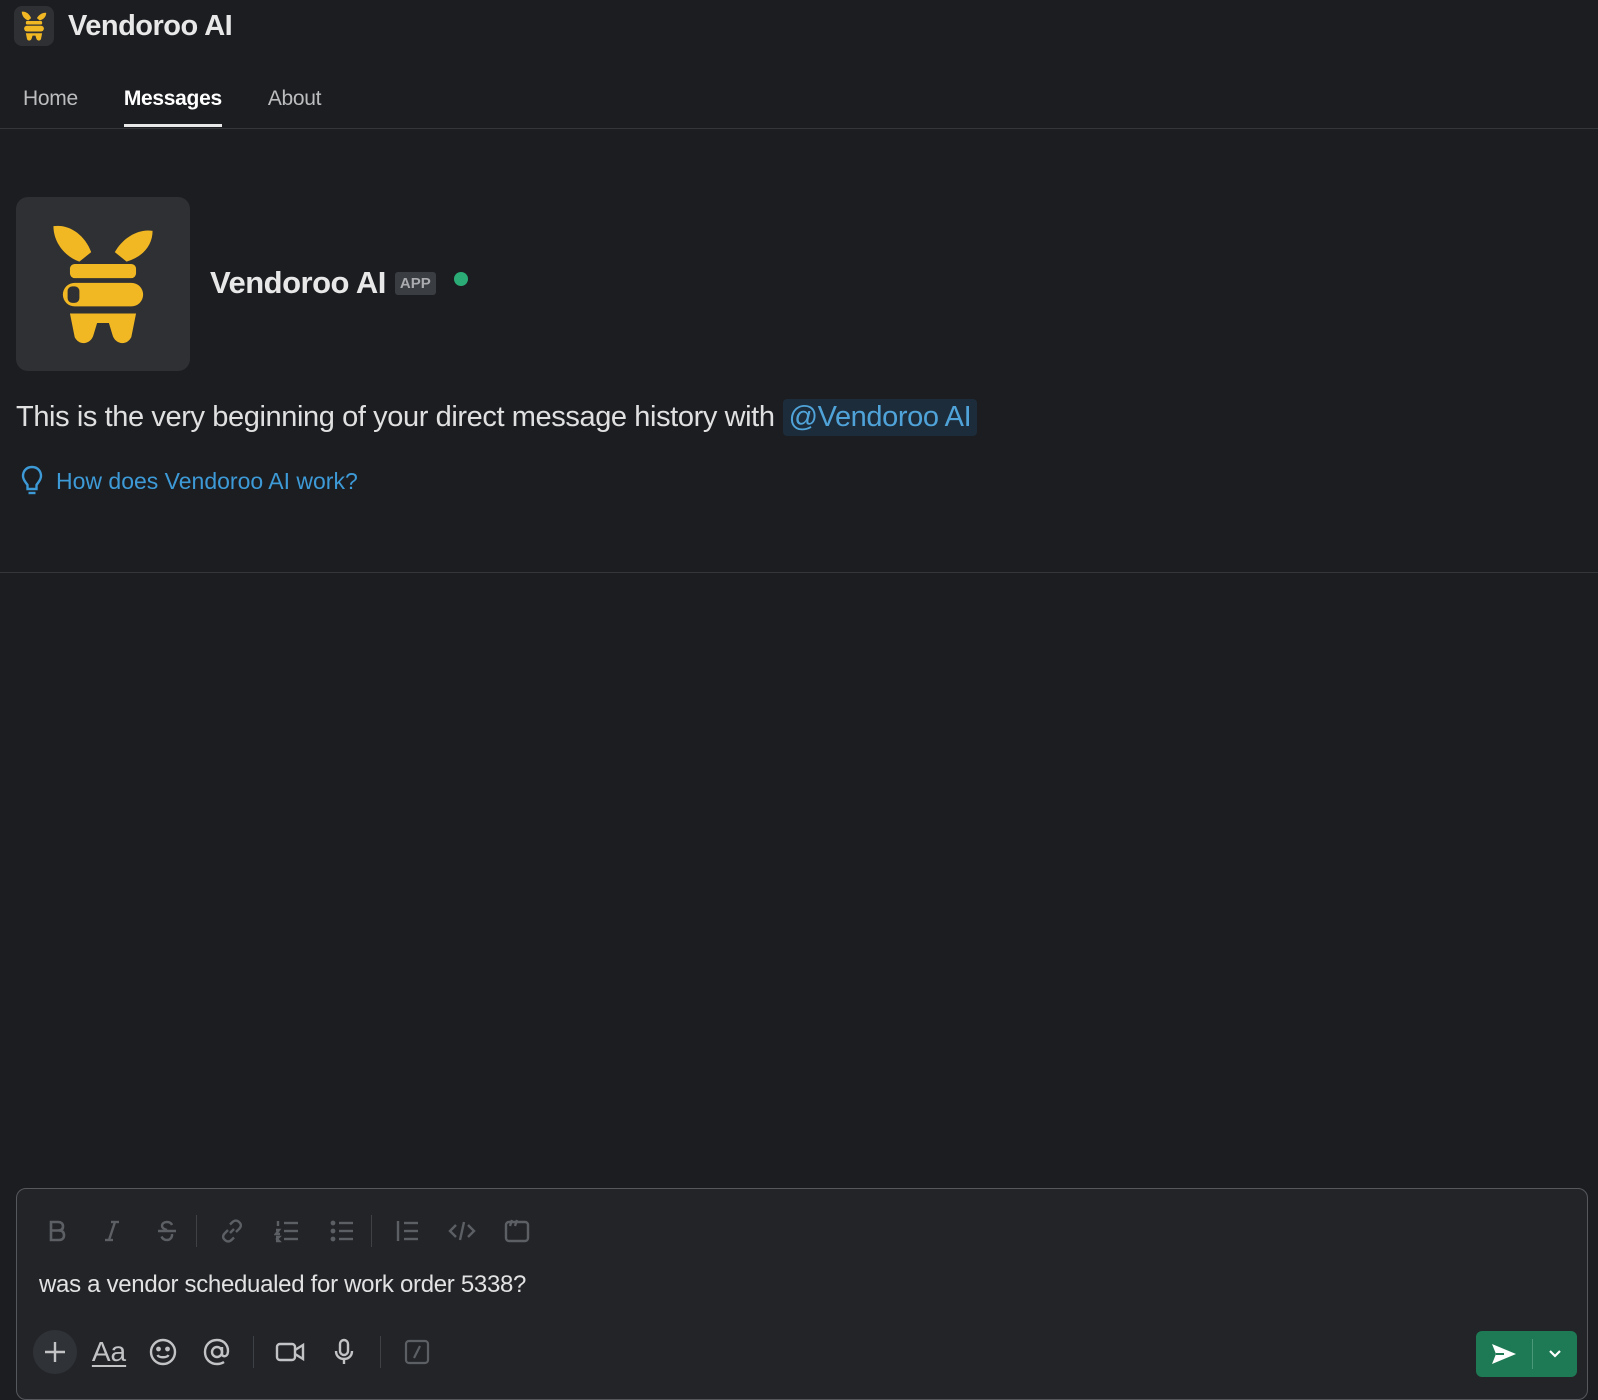 Image resolution: width=1598 pixels, height=1400 pixels. Describe the element at coordinates (880, 417) in the screenshot. I see `bot-mention-link: @Vendoroo AI` at that location.